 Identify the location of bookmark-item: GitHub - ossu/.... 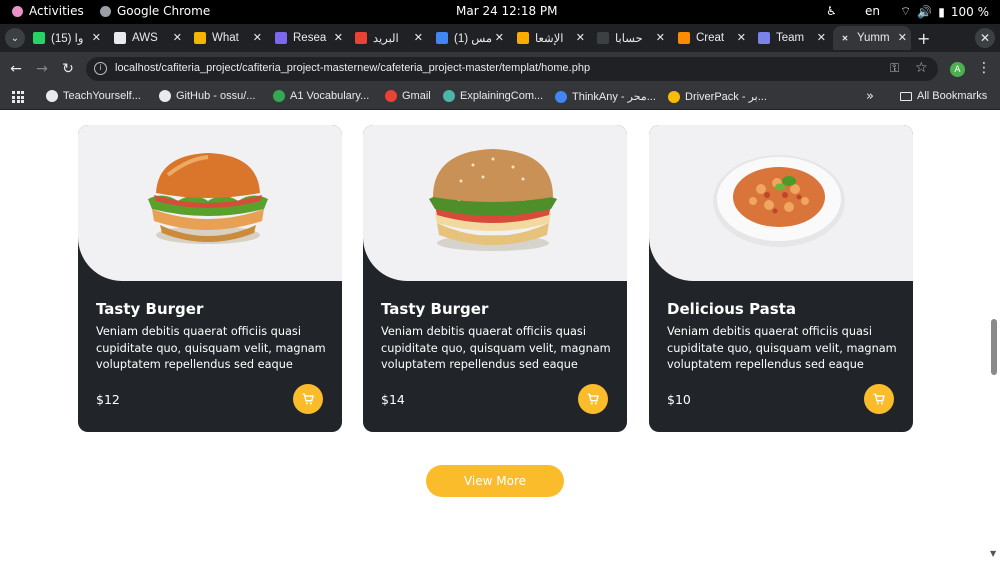
(207, 96).